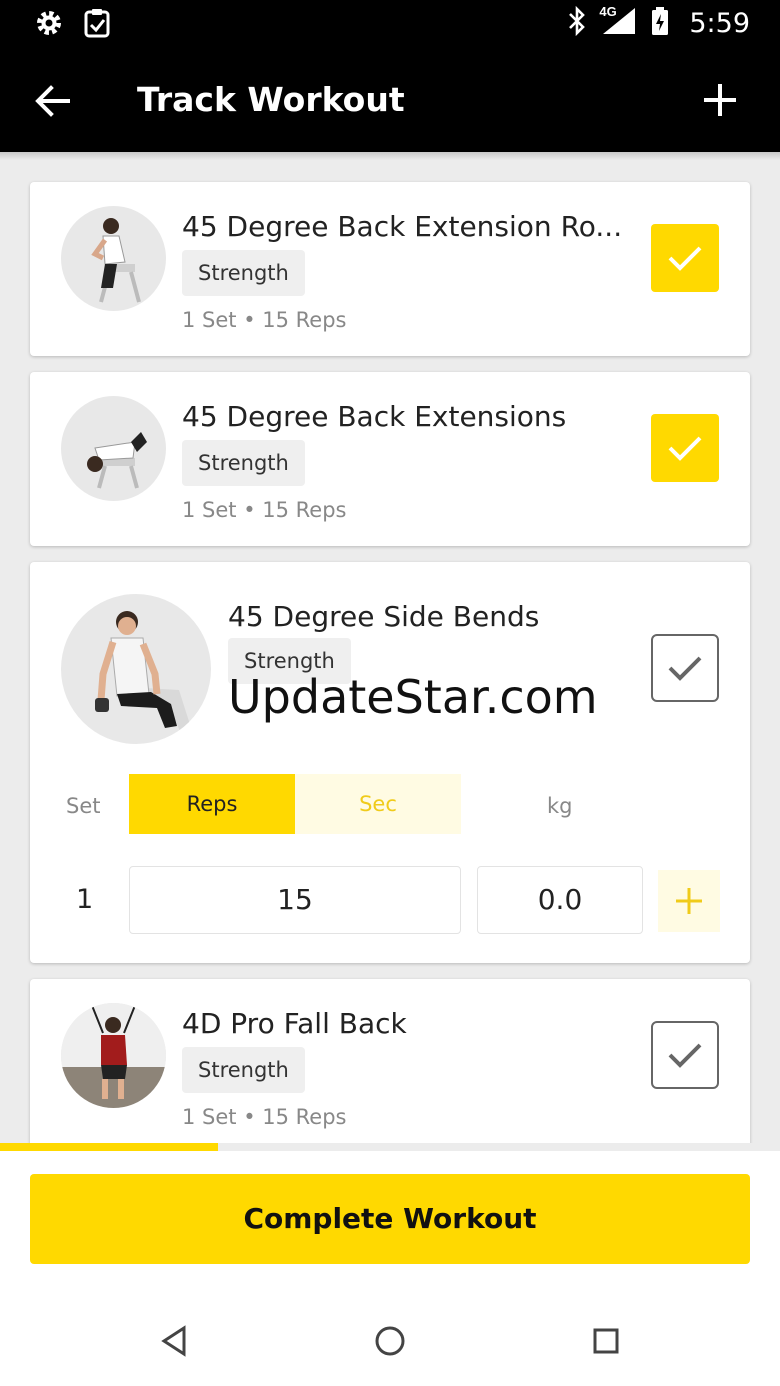 The height and width of the screenshot is (1386, 780). I want to click on set-column-label: Set, so click(83, 806).